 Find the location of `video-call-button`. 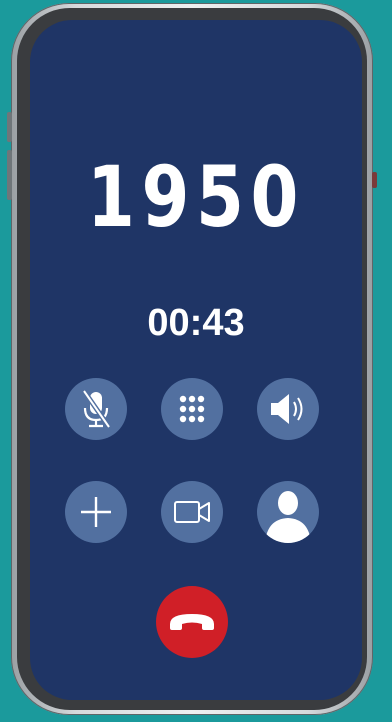

video-call-button is located at coordinates (192, 512).